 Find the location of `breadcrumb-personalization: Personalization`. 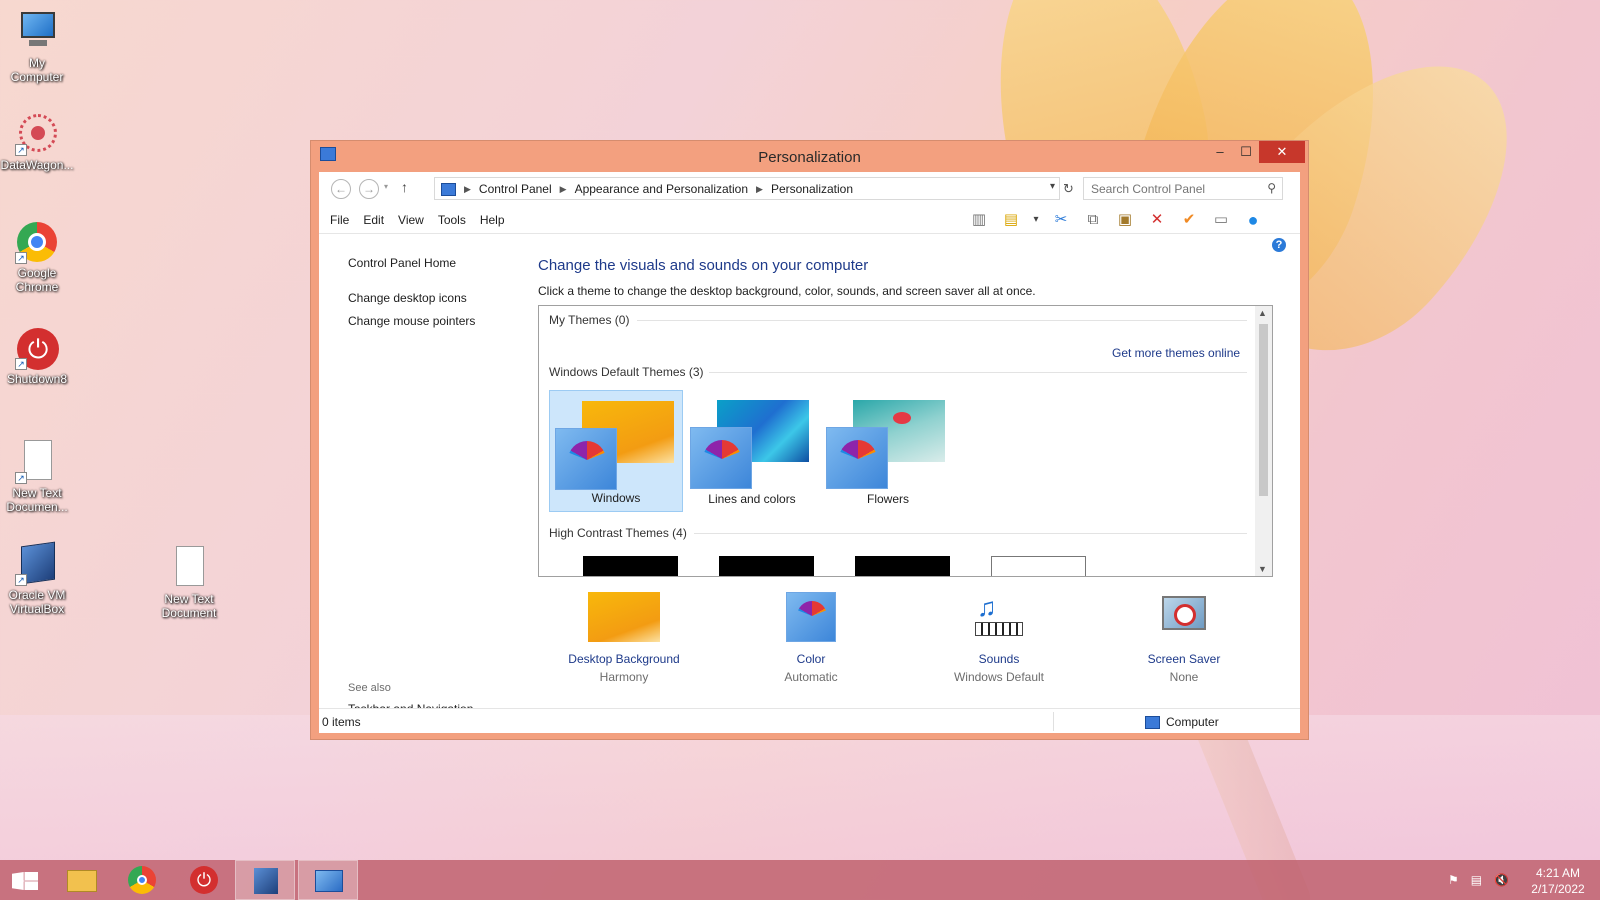

breadcrumb-personalization: Personalization is located at coordinates (812, 189).